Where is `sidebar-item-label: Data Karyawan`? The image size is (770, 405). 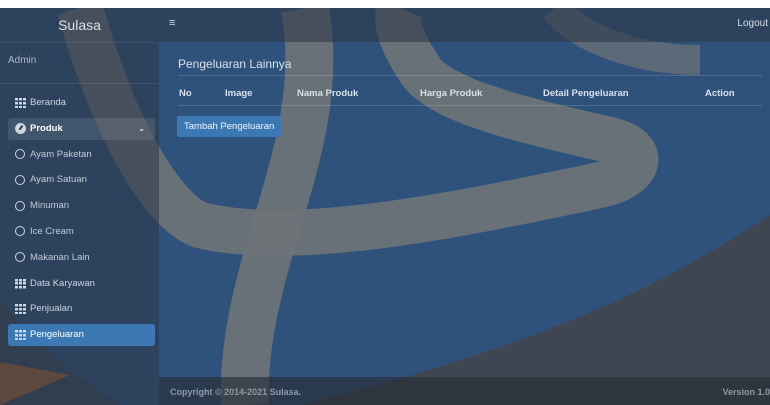 sidebar-item-label: Data Karyawan is located at coordinates (62, 283).